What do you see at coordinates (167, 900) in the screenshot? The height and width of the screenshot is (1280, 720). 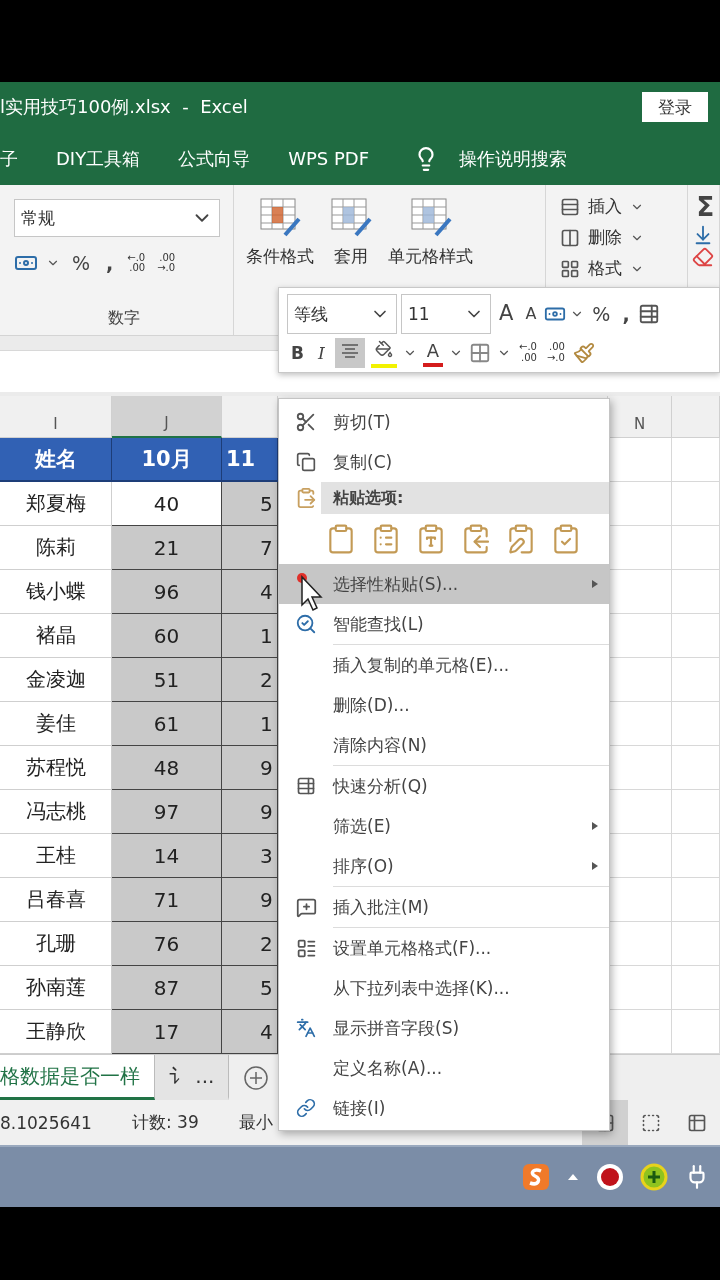 I see `table-cell: 71` at bounding box center [167, 900].